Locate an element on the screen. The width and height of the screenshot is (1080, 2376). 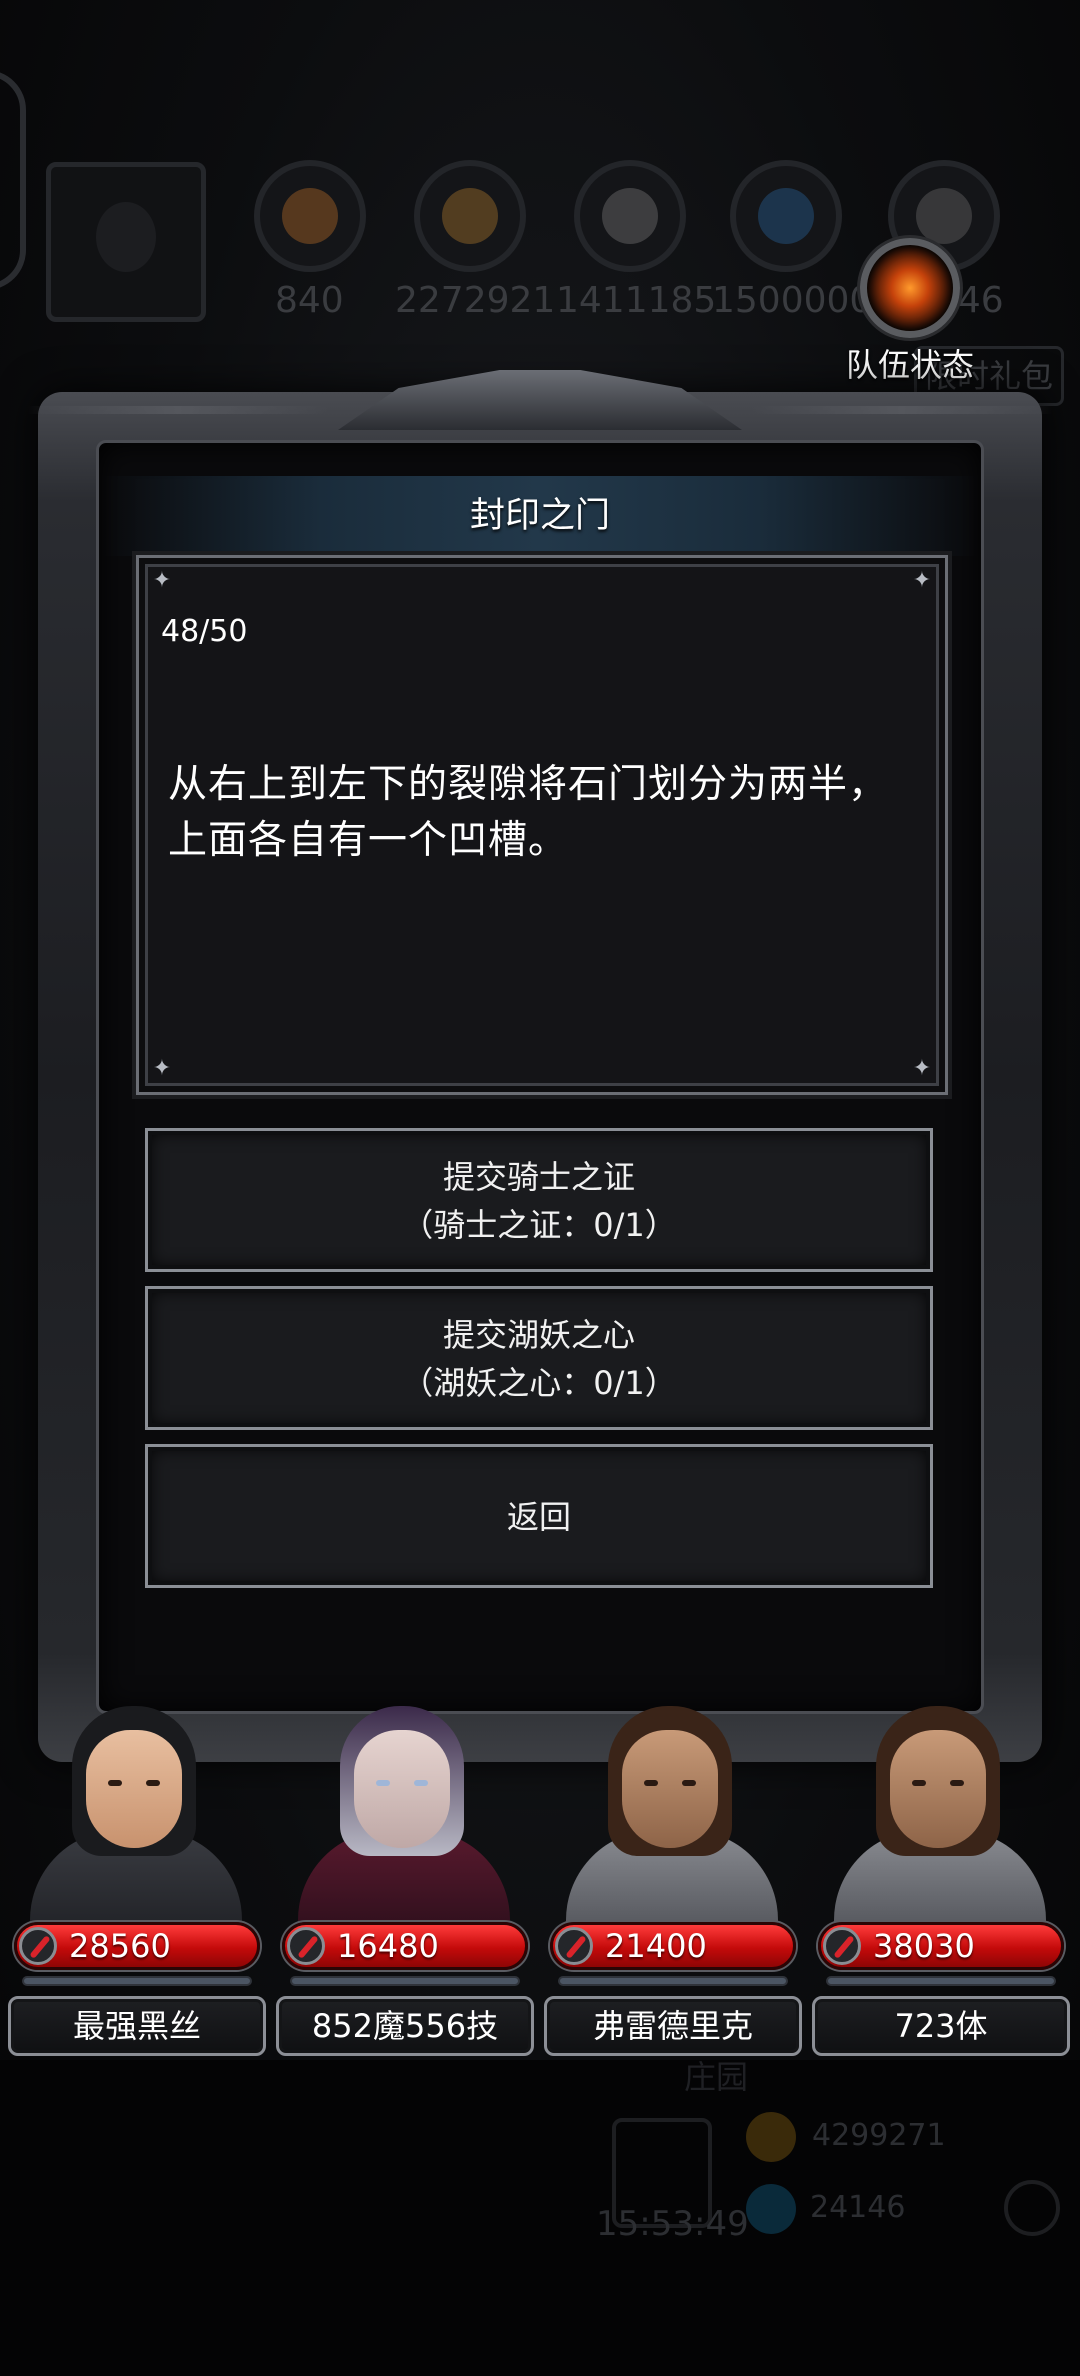
hero-card-4: 38030 723体 is located at coordinates (940, 1876).